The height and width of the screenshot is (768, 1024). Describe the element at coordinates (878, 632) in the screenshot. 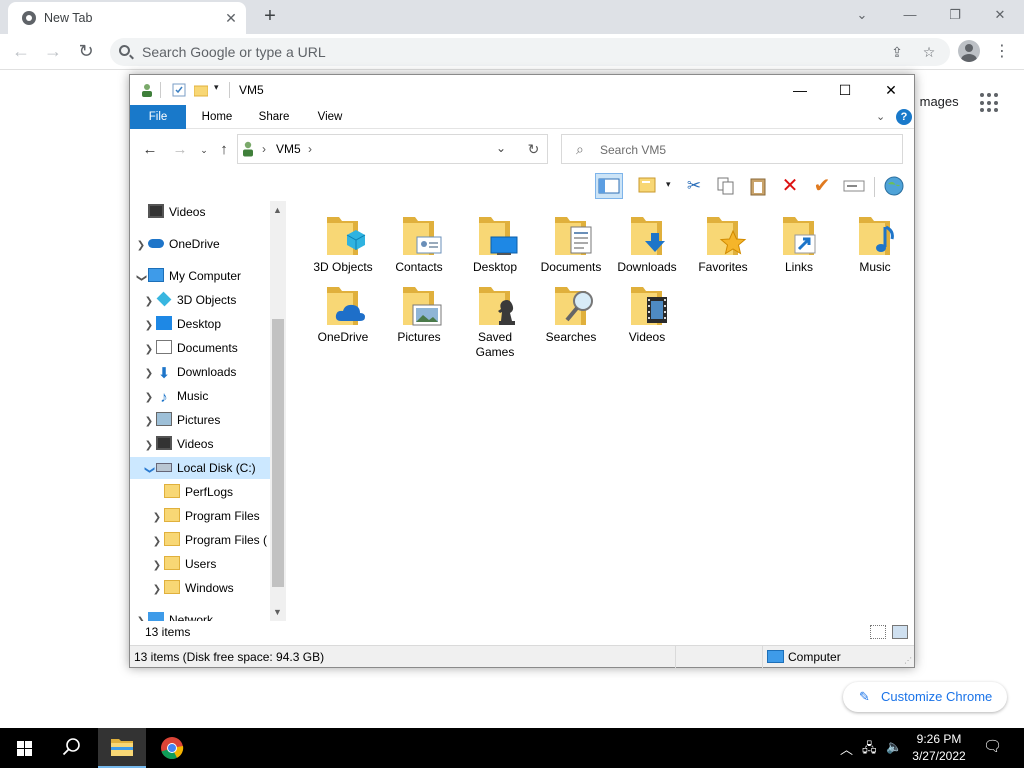

I see `details-view-icon` at that location.